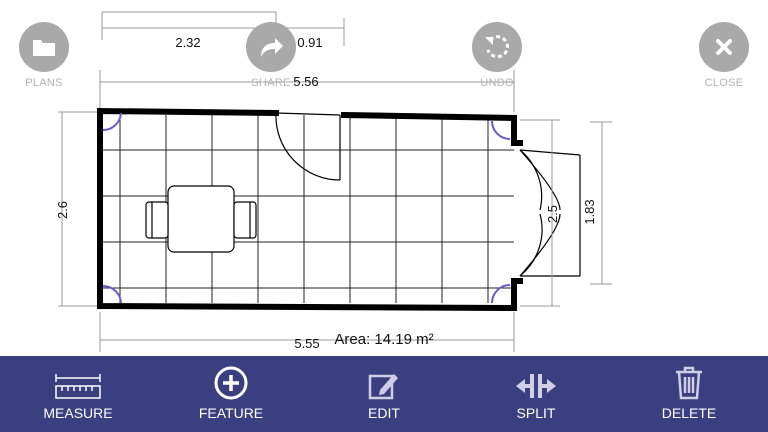 This screenshot has height=432, width=768. I want to click on edit-icon, so click(384, 378).